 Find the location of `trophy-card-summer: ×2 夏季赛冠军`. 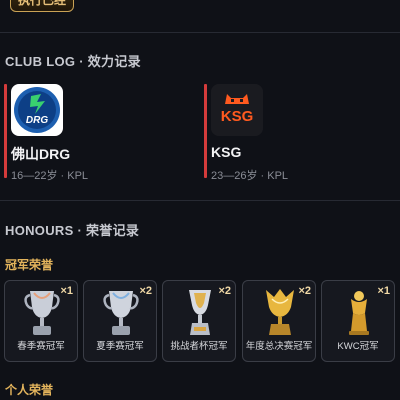

trophy-card-summer: ×2 夏季赛冠军 is located at coordinates (120, 321).